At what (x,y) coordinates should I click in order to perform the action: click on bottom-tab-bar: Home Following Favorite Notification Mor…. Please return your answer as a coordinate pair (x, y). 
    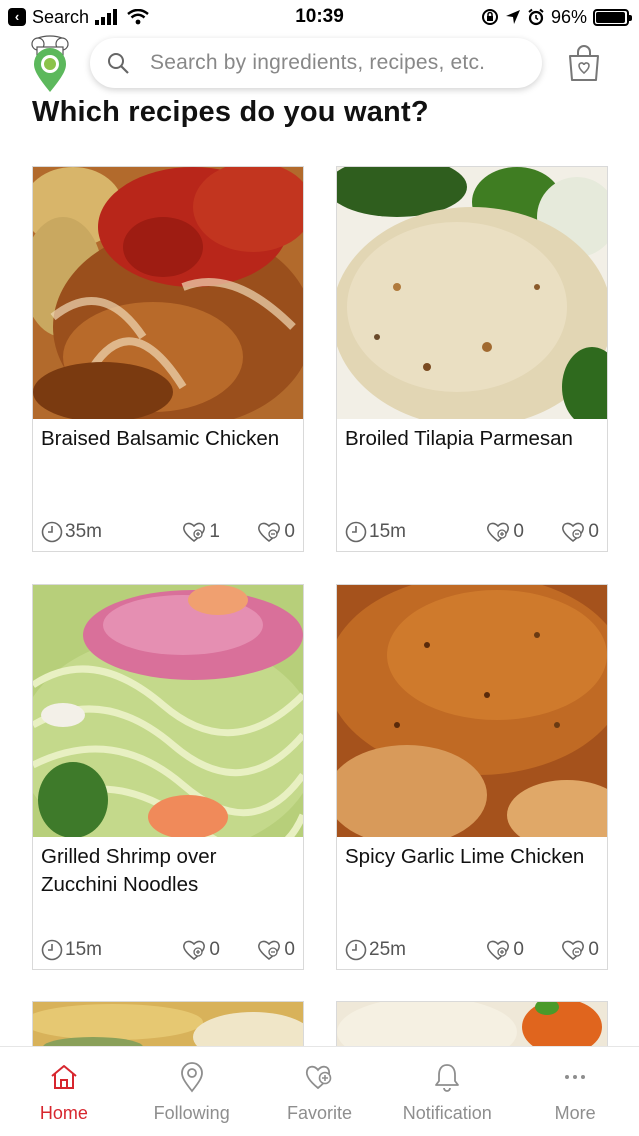
    Looking at the image, I should click on (319, 1091).